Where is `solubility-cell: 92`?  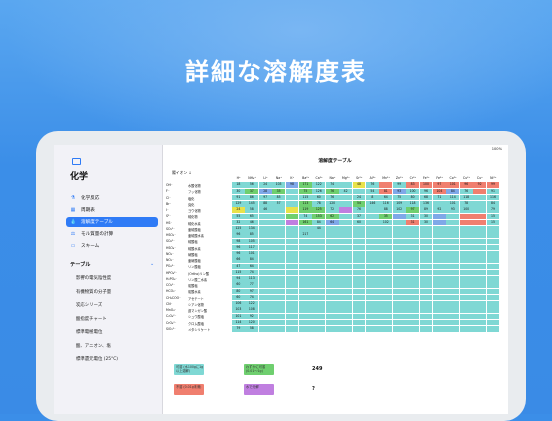
solubility-cell: 92 is located at coordinates (439, 210).